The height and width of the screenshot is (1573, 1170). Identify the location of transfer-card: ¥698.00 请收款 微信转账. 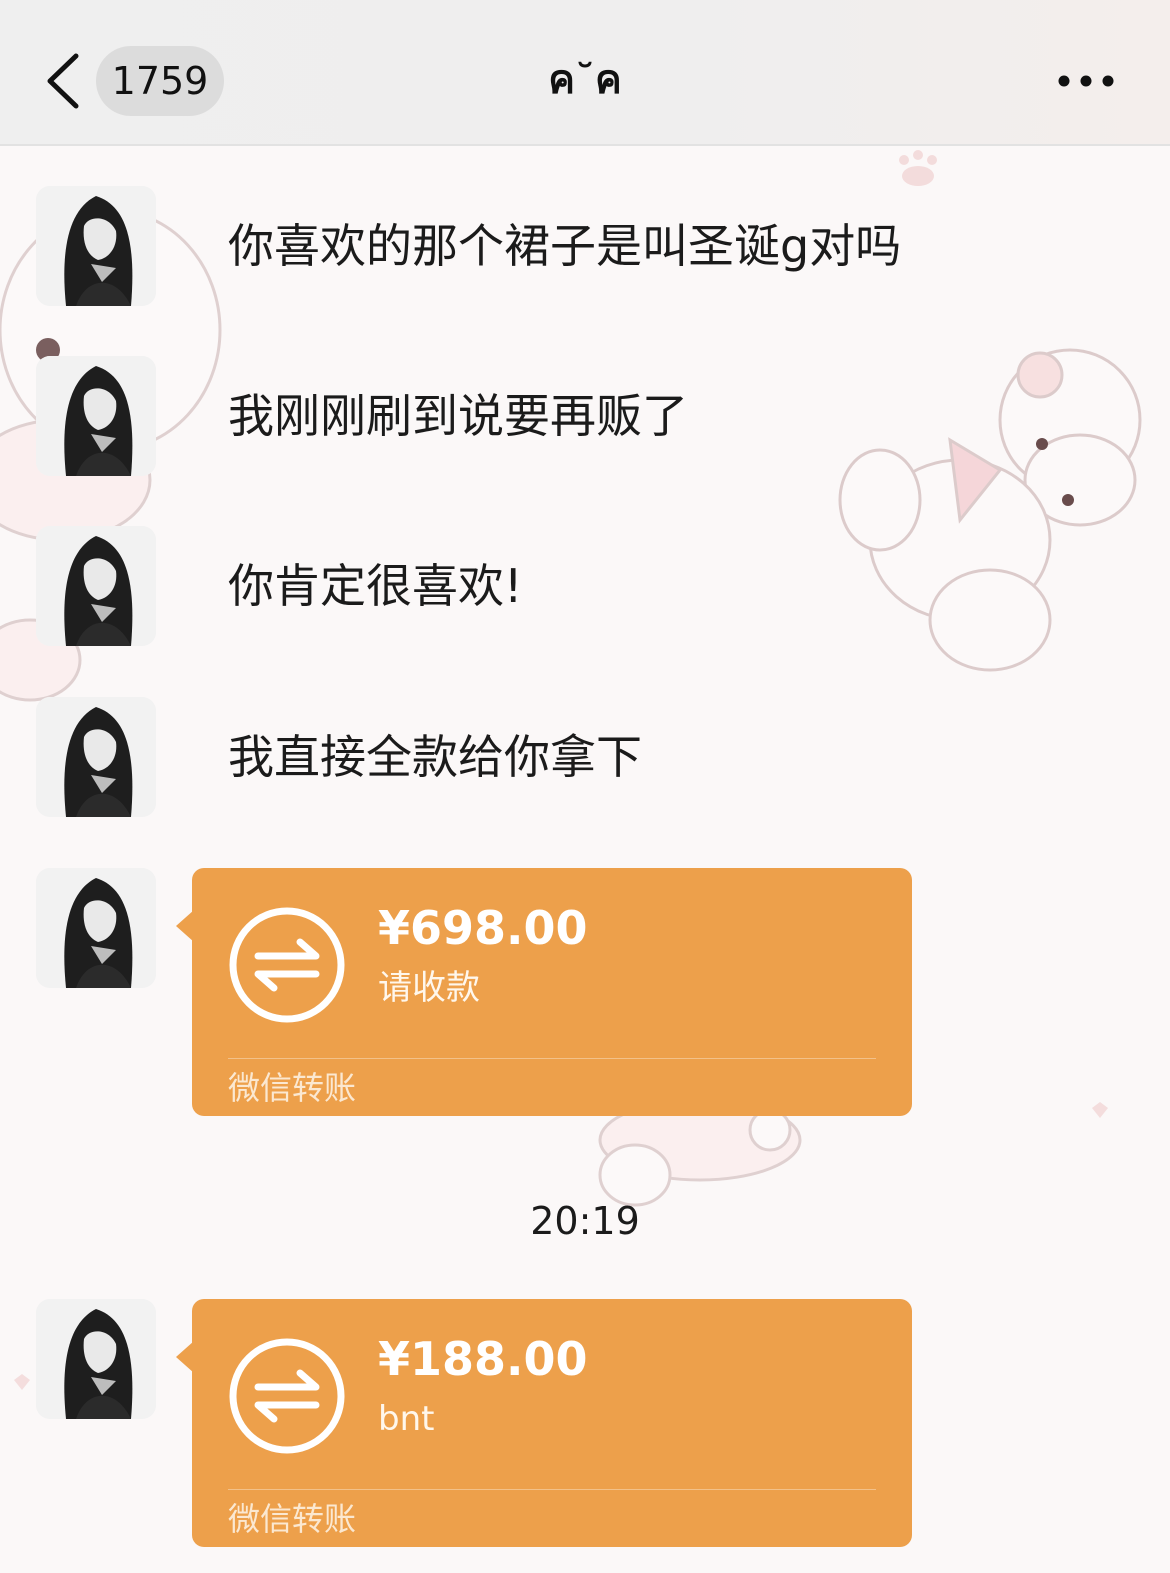
(544, 992).